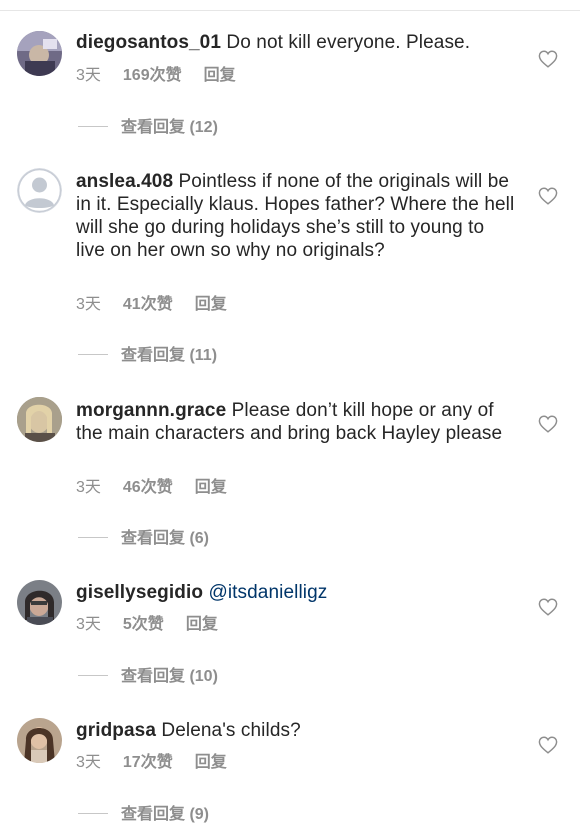  I want to click on view-replies-button: 查看回复 (12), so click(148, 128).